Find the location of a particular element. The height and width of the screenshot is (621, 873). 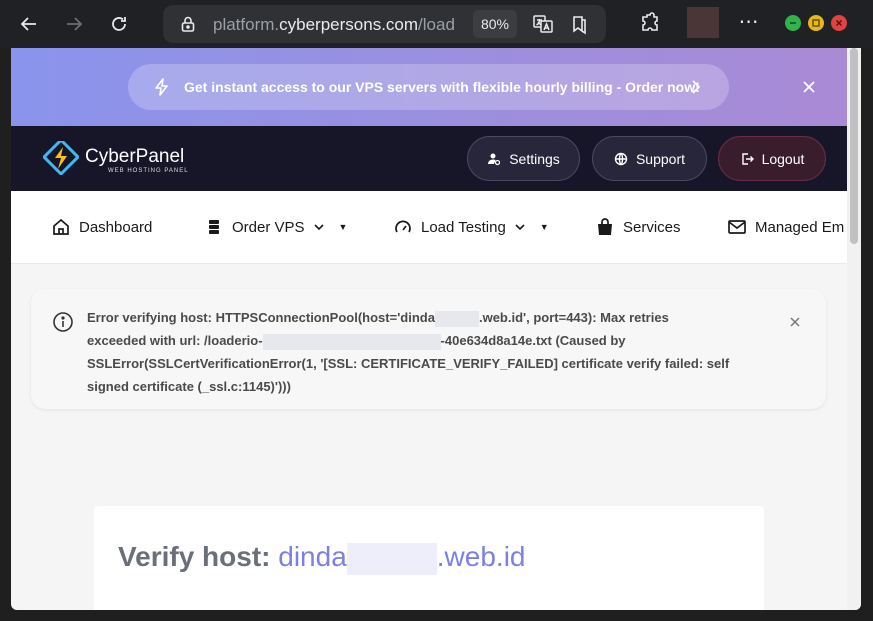

user-gear-icon is located at coordinates (494, 159).